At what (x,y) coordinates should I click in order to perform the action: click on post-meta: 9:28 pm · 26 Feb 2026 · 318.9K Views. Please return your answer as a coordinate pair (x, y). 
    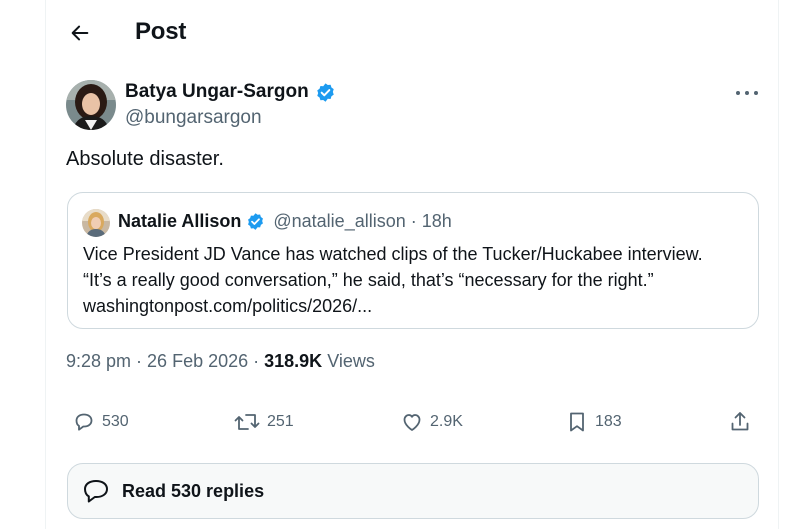
    Looking at the image, I should click on (220, 361).